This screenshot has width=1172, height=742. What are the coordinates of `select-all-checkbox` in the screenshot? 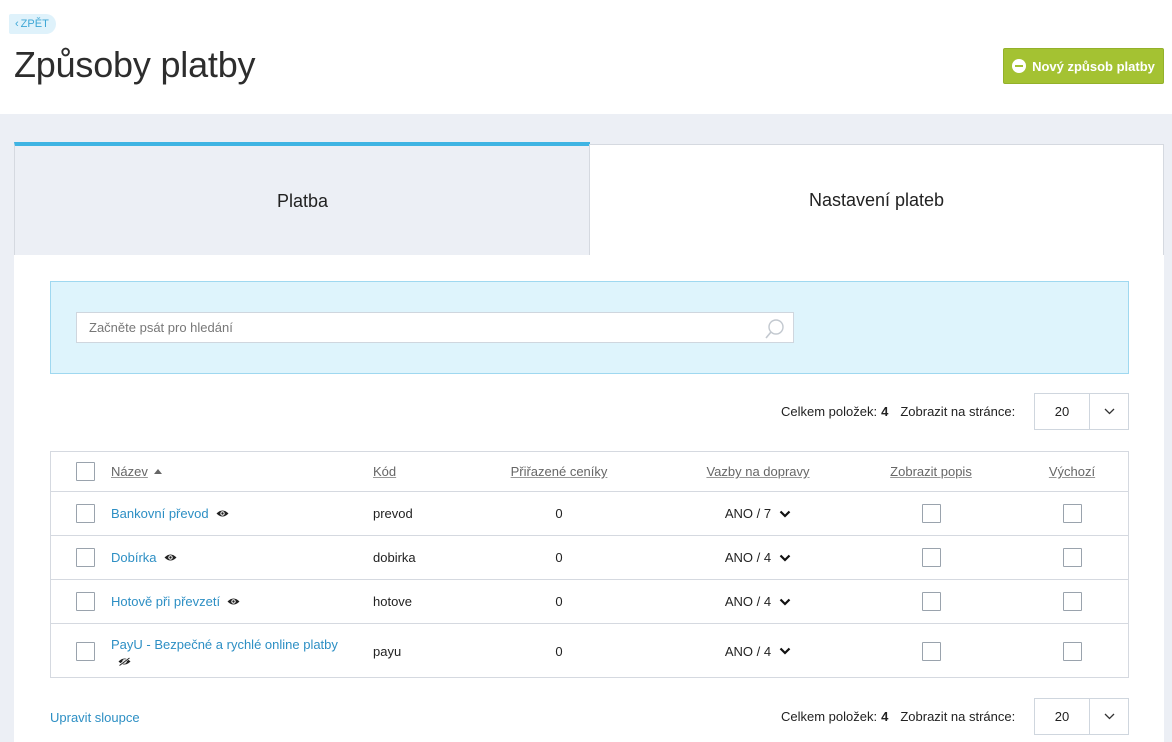 It's located at (85, 471).